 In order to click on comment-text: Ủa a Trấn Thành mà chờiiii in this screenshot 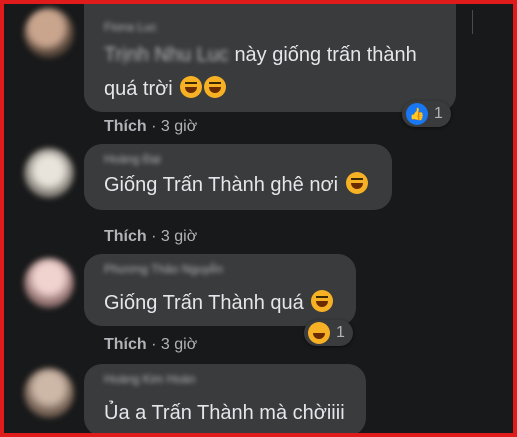, I will do `click(224, 413)`.